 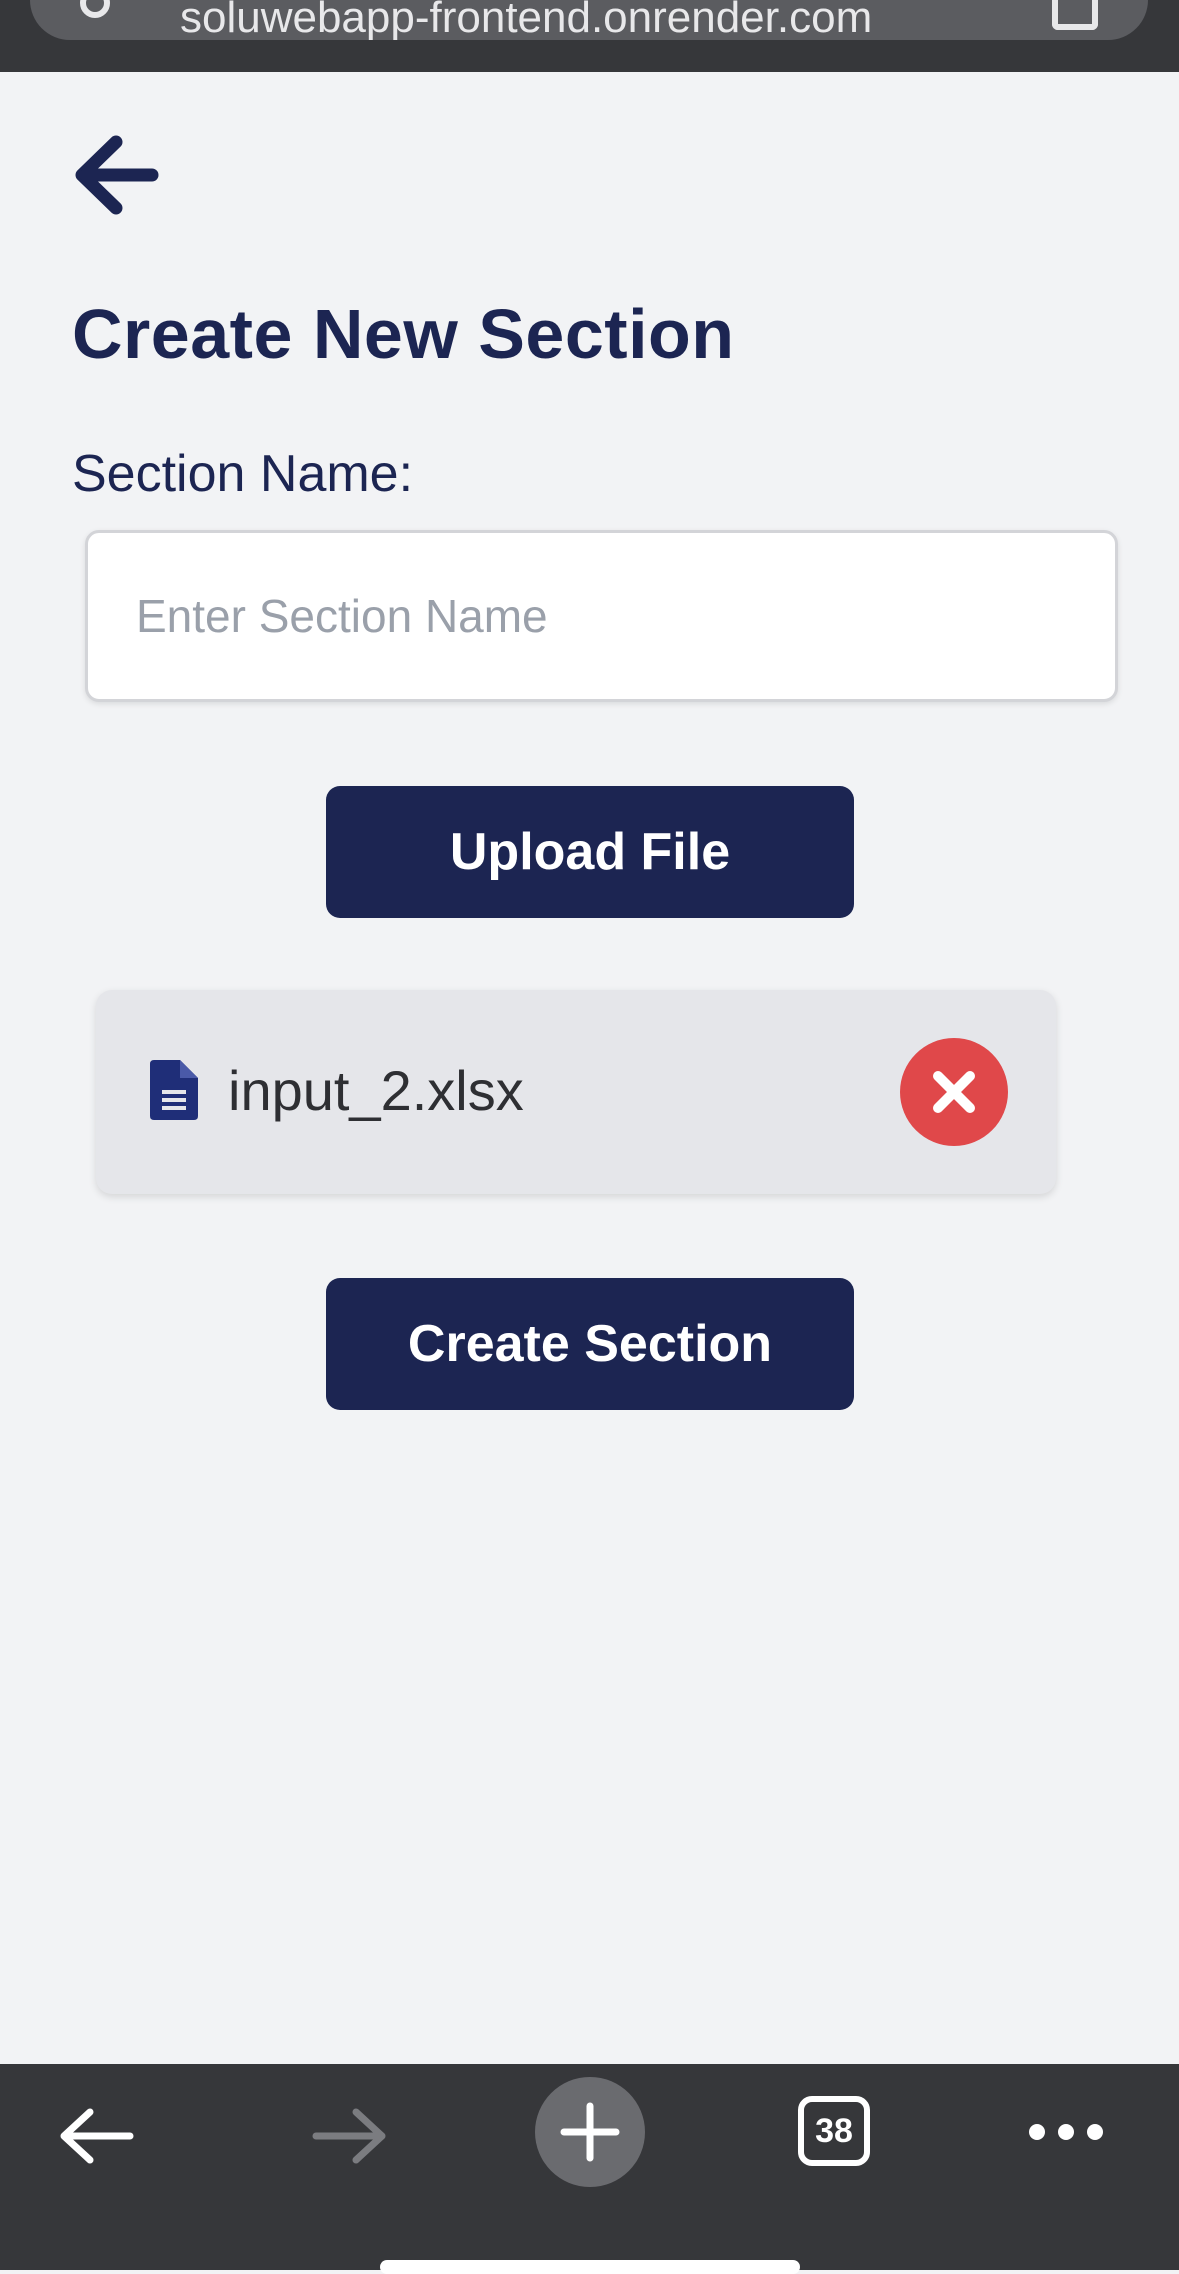 I want to click on document-icon, so click(x=174, y=1090).